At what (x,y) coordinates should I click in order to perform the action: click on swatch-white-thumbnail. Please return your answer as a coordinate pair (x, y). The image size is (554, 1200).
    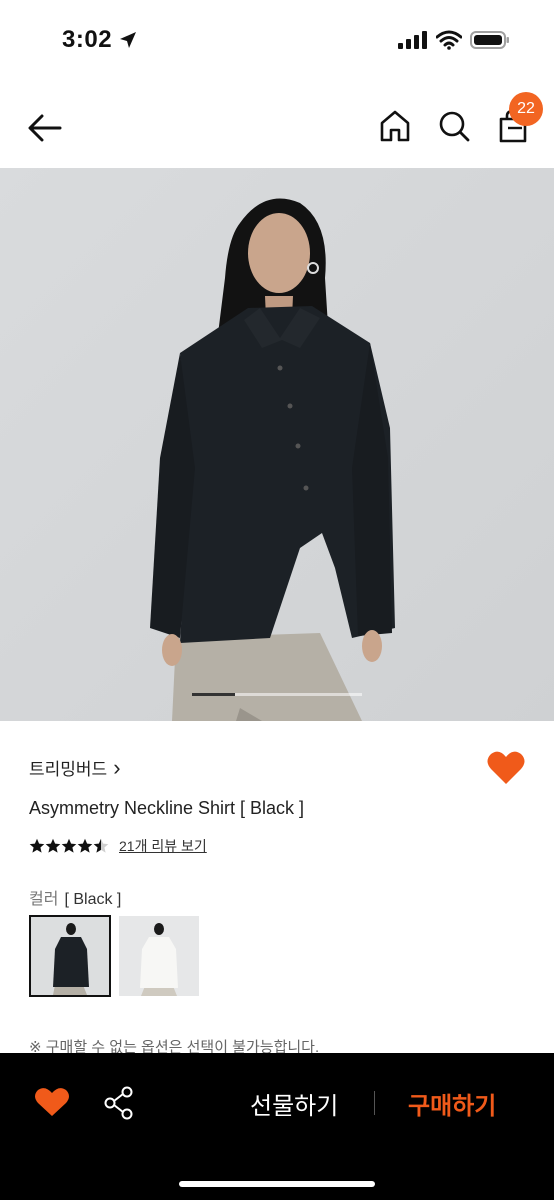
    Looking at the image, I should click on (159, 956).